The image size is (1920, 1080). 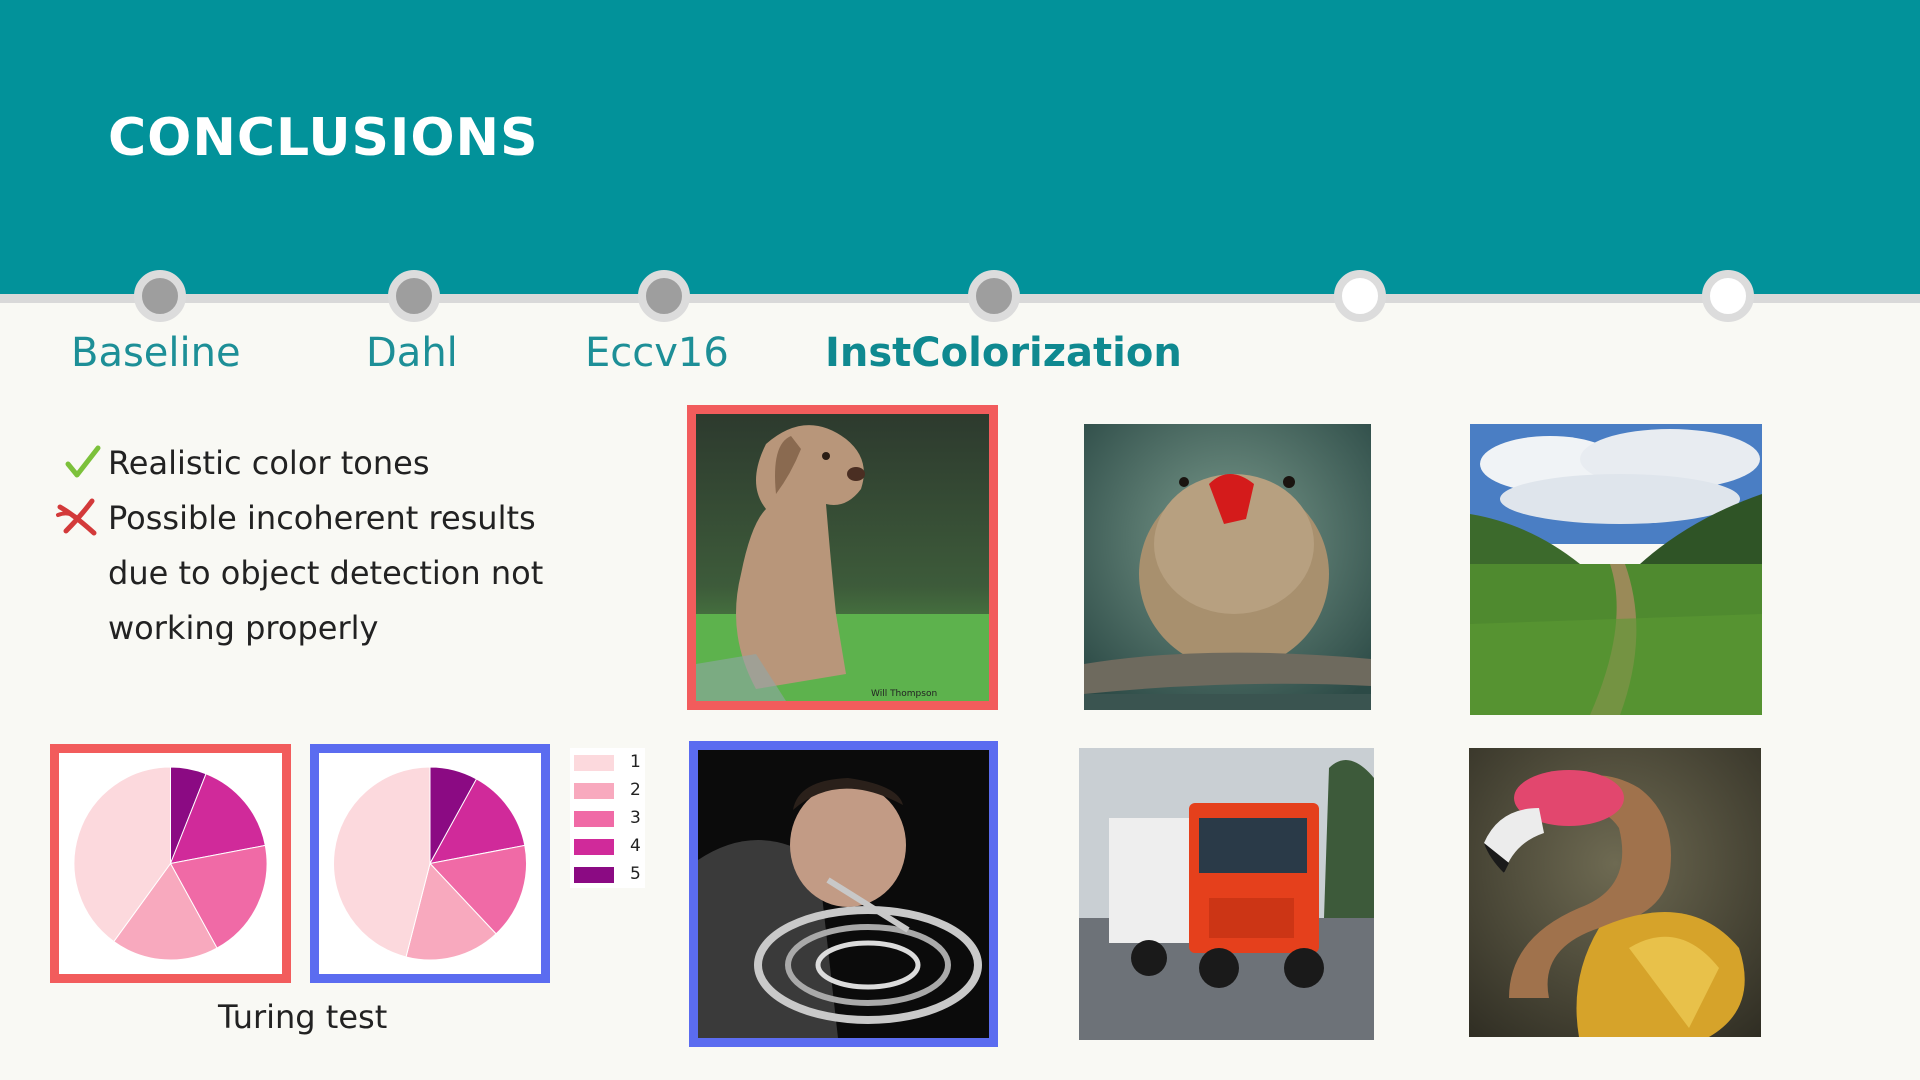 I want to click on legend-label: 5, so click(x=635, y=874).